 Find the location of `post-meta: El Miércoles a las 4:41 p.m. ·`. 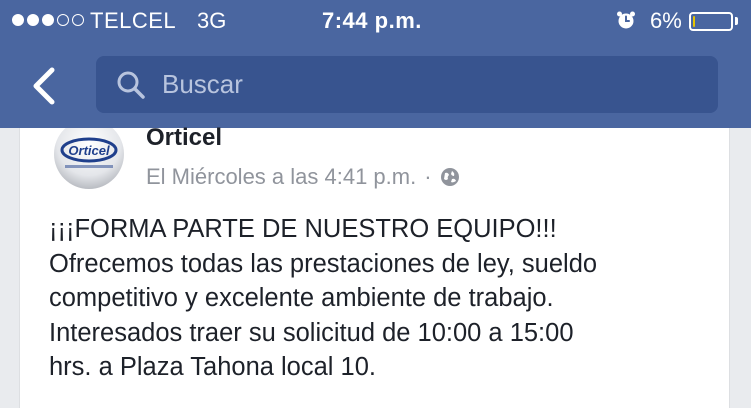

post-meta: El Miércoles a las 4:41 p.m. · is located at coordinates (303, 177).